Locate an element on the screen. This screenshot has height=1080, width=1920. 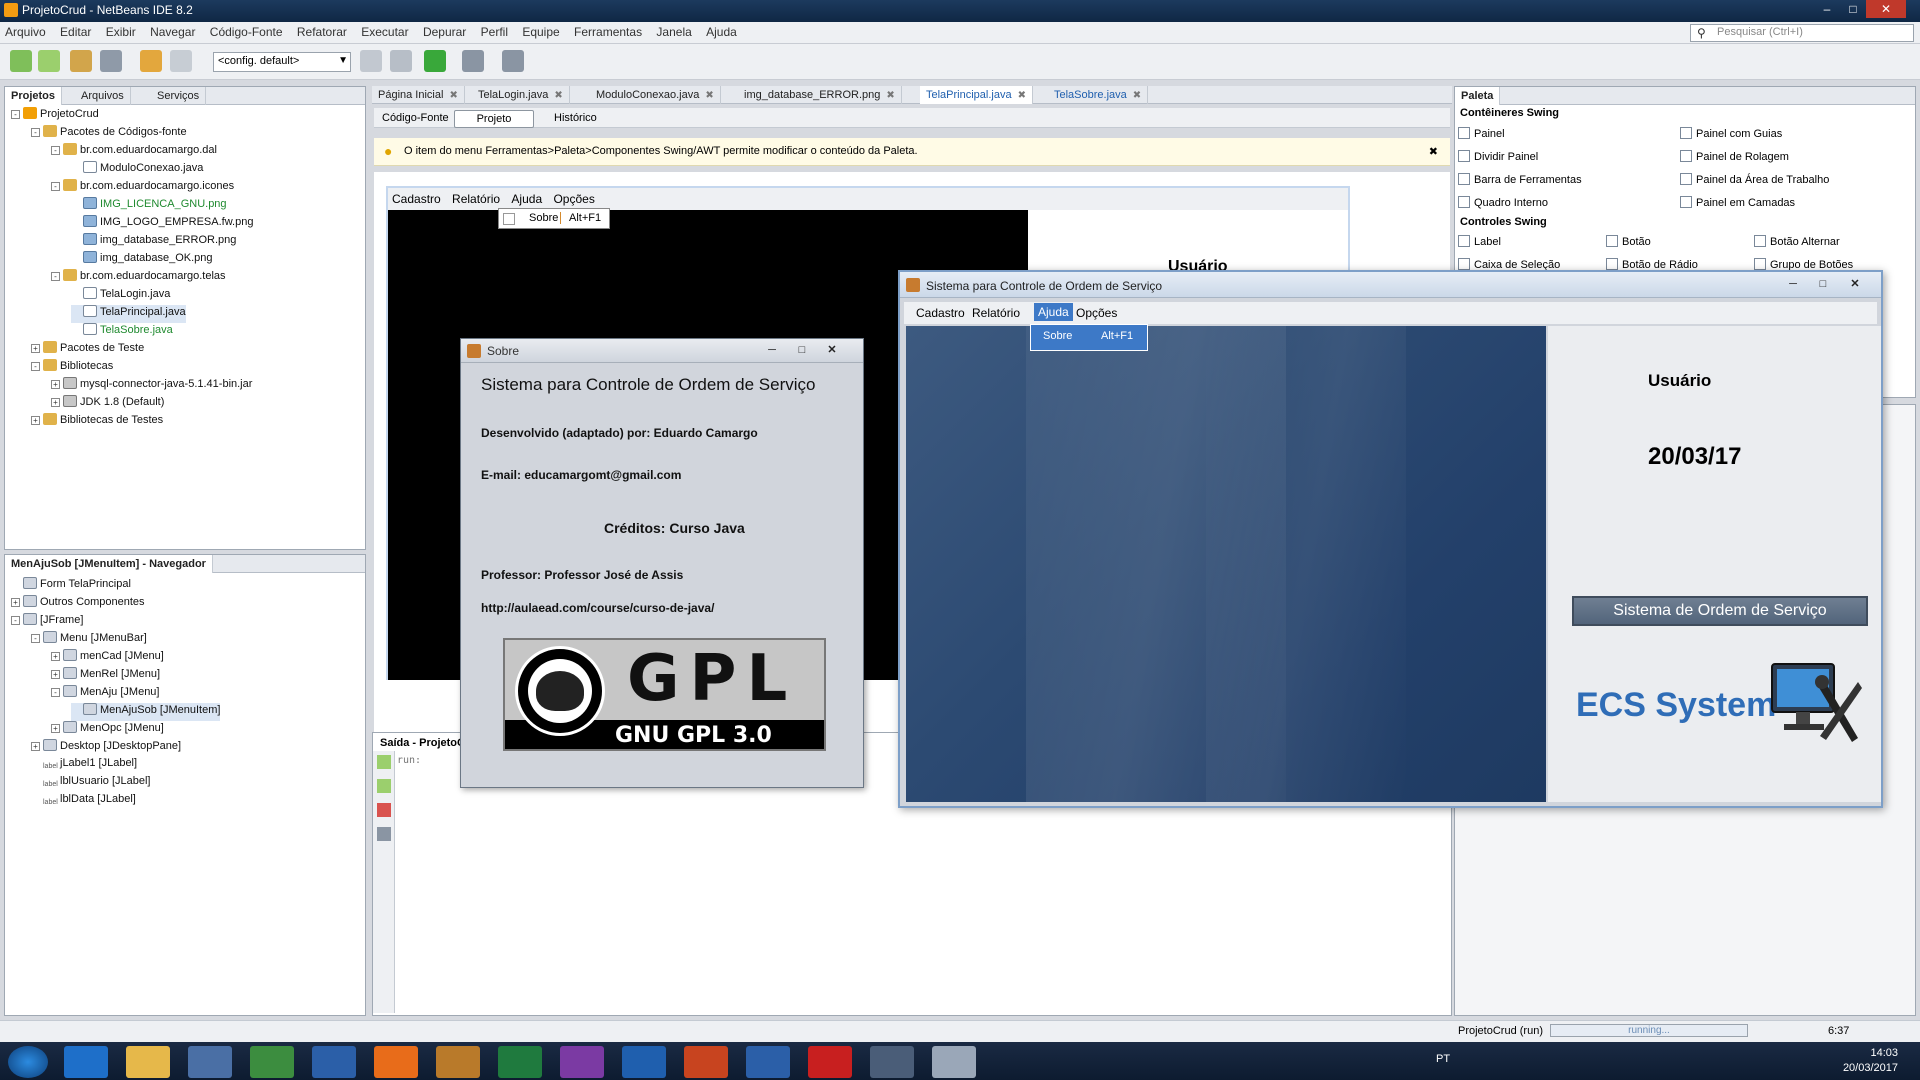
palette-barra-ferramentas: Barra de Ferramentas is located at coordinates (1520, 179).